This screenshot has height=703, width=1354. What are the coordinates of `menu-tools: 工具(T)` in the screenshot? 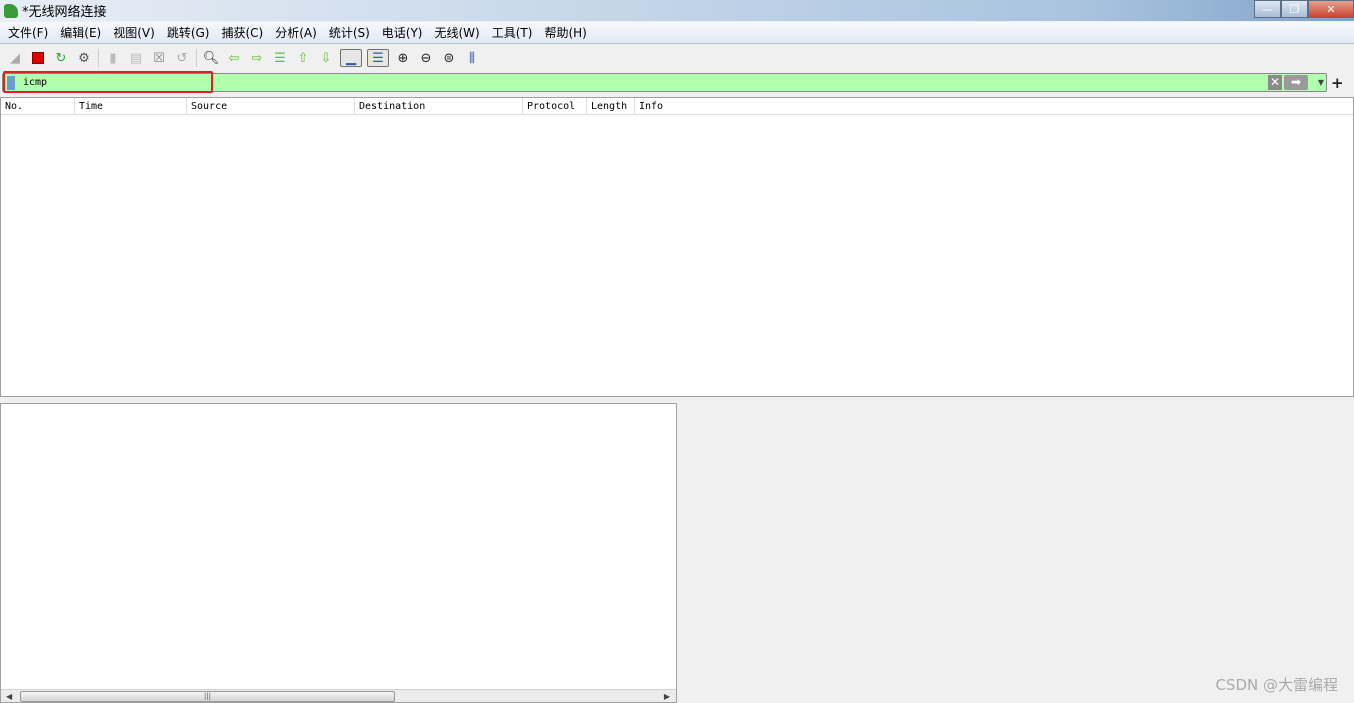 It's located at (512, 32).